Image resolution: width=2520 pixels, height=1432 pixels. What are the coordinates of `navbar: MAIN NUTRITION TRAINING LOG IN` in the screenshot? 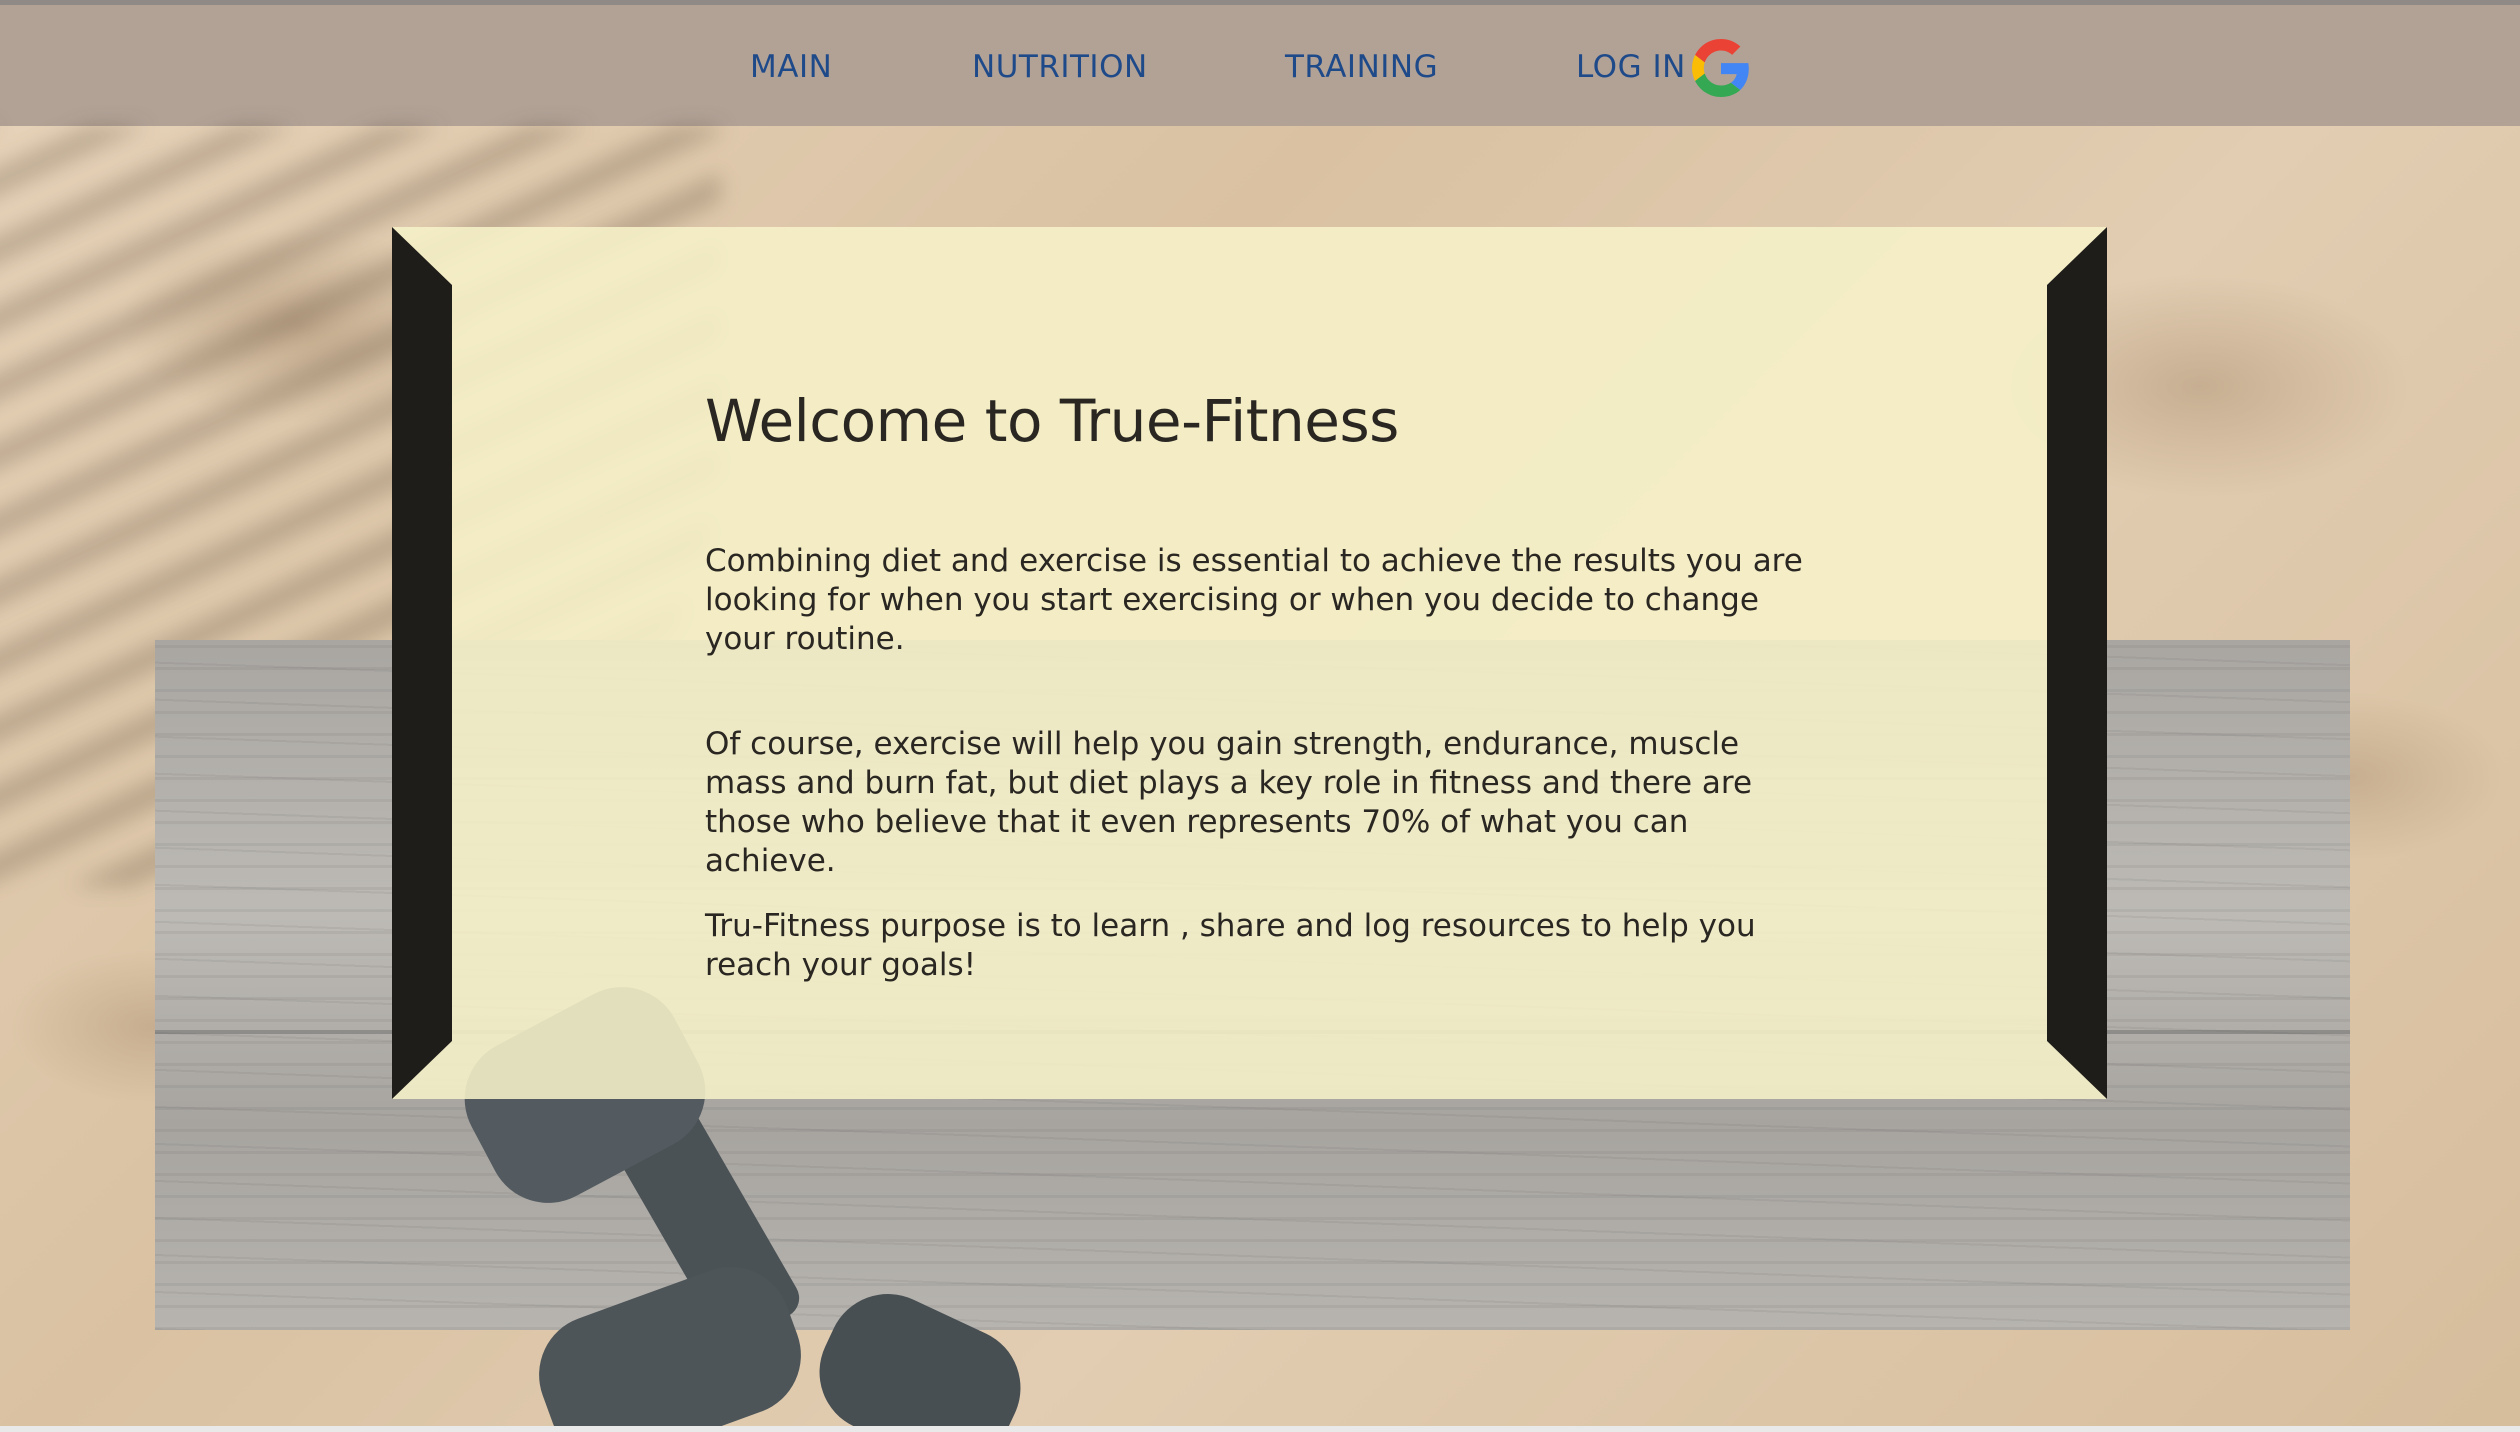 It's located at (1260, 65).